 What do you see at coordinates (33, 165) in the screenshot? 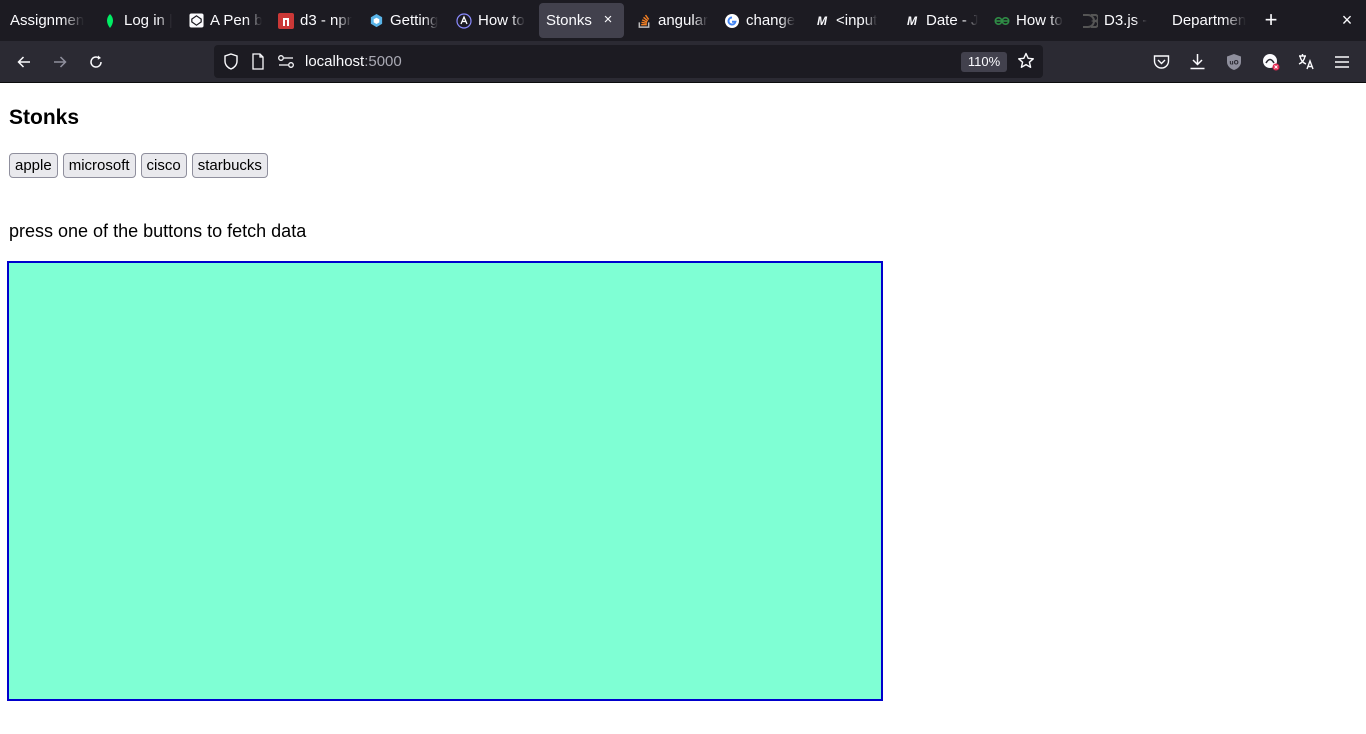
I see `apple-button: apple` at bounding box center [33, 165].